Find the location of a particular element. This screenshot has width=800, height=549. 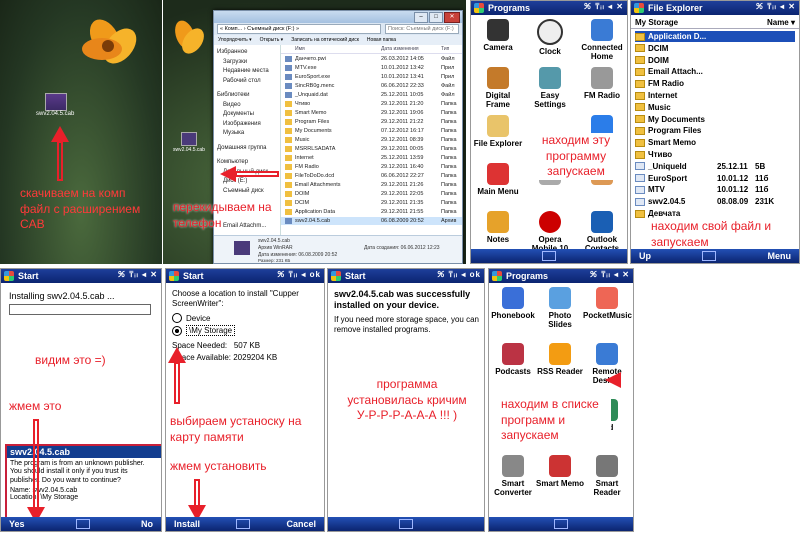

program-tile: File Explorer is located at coordinates (498, 131).